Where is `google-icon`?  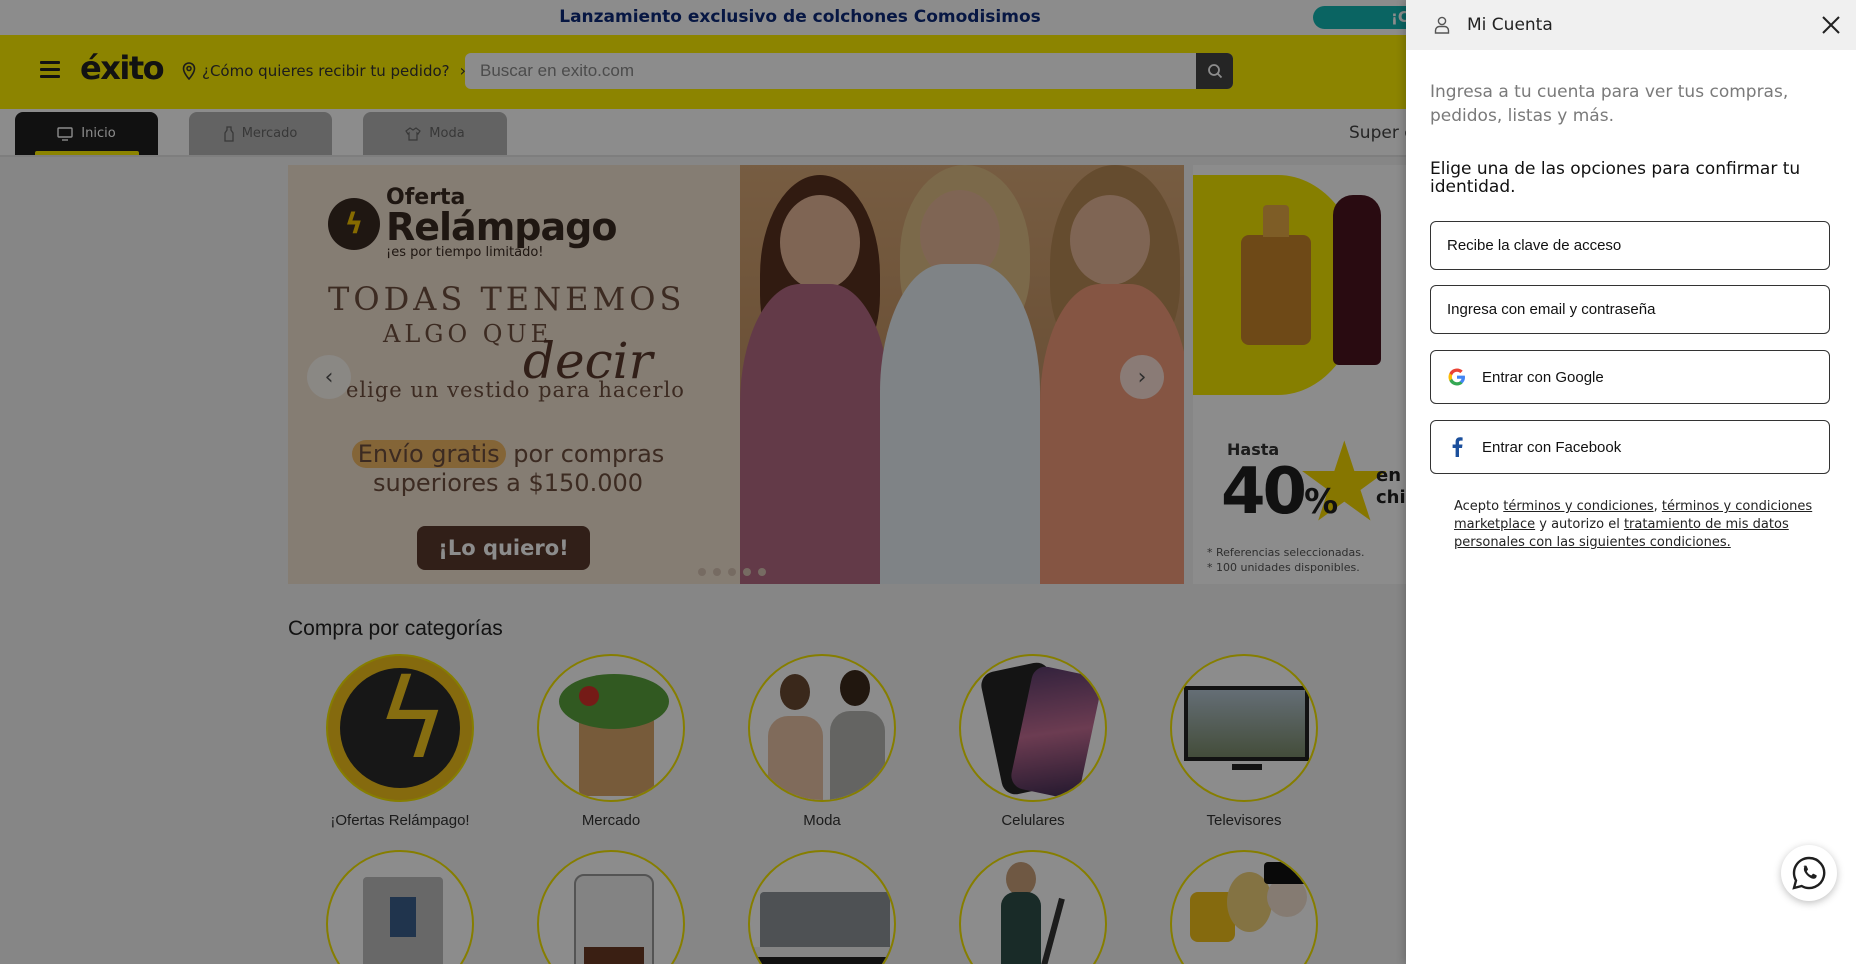
google-icon is located at coordinates (1457, 377).